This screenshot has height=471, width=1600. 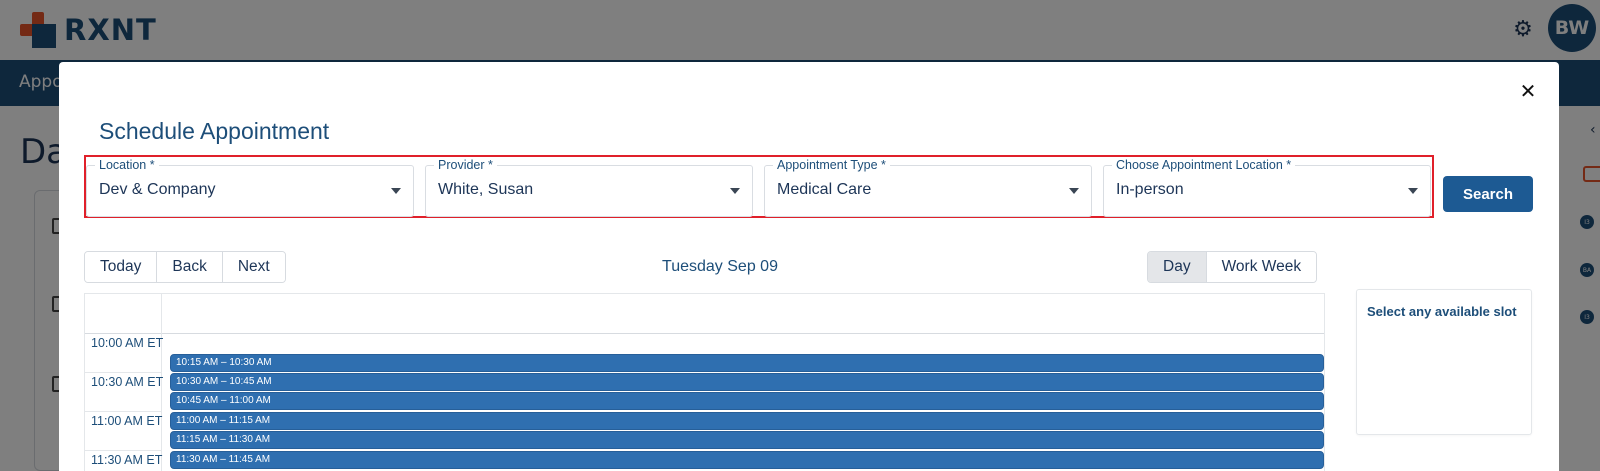 What do you see at coordinates (747, 421) in the screenshot?
I see `available-slot: 11:00 AM – 11:15 AM` at bounding box center [747, 421].